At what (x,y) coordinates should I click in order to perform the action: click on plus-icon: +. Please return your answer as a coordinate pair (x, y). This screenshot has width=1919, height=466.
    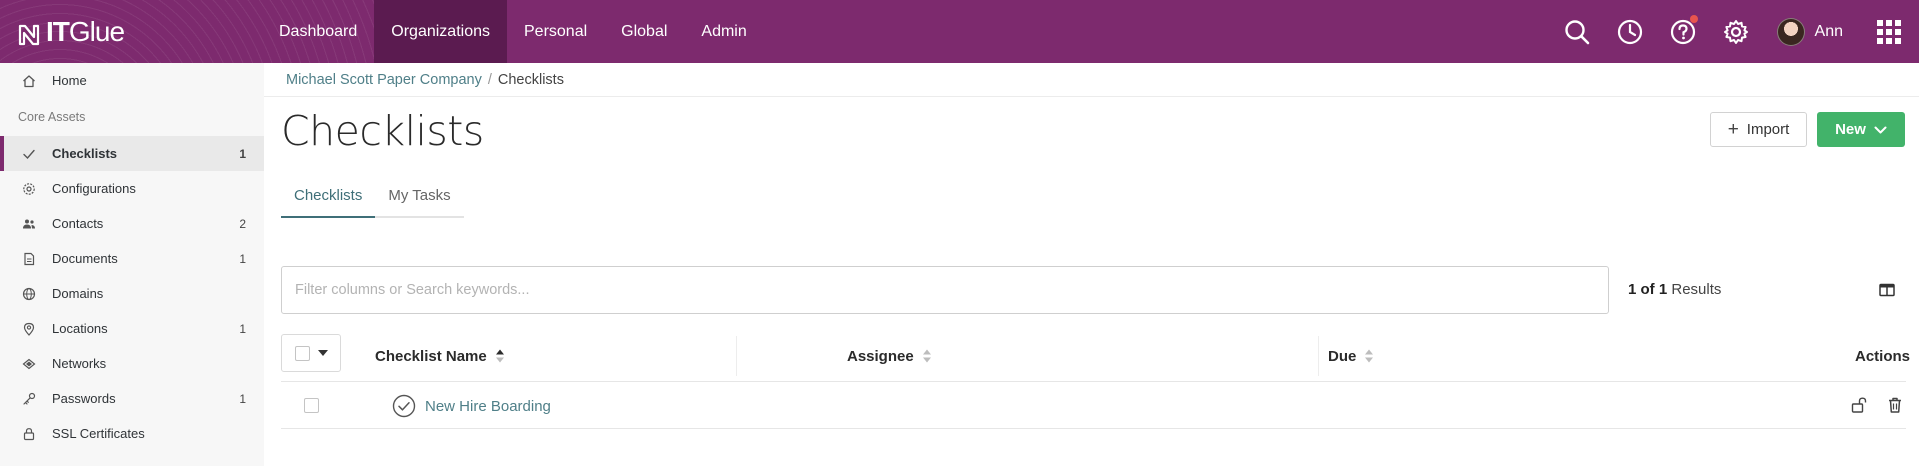
    Looking at the image, I should click on (1733, 129).